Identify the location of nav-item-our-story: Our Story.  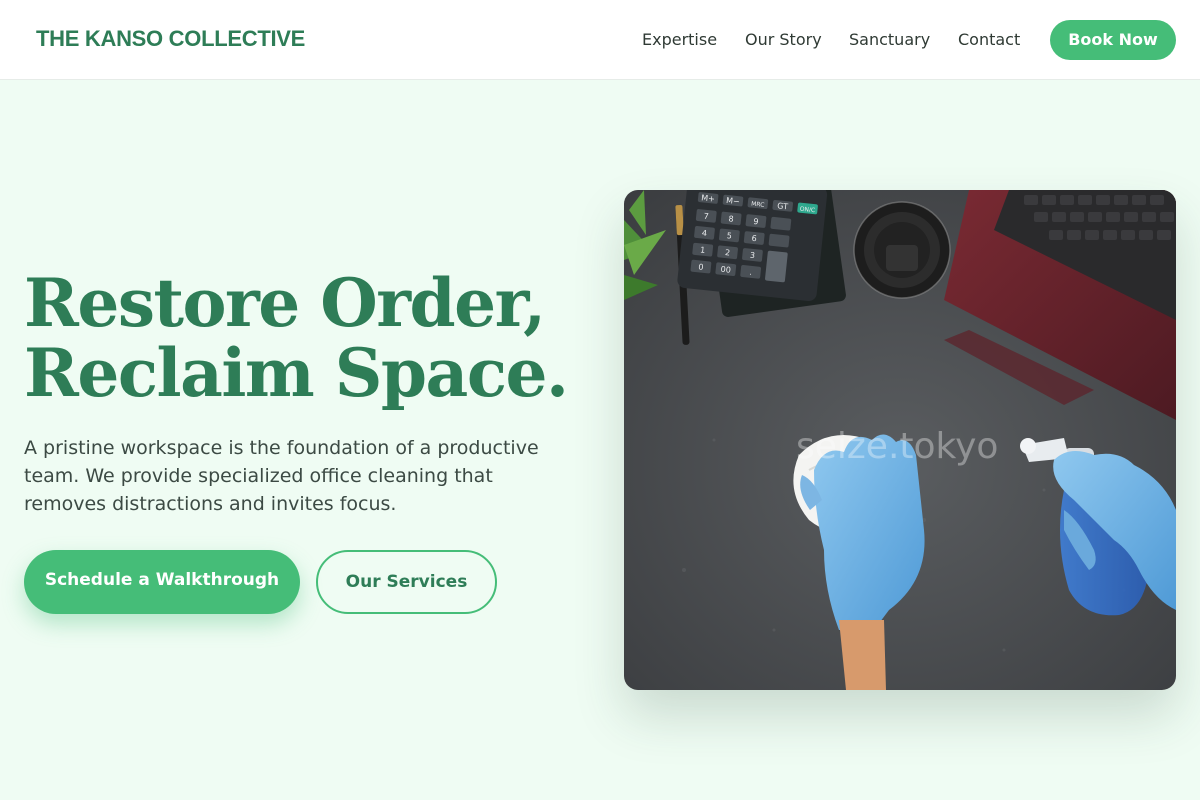
(783, 39).